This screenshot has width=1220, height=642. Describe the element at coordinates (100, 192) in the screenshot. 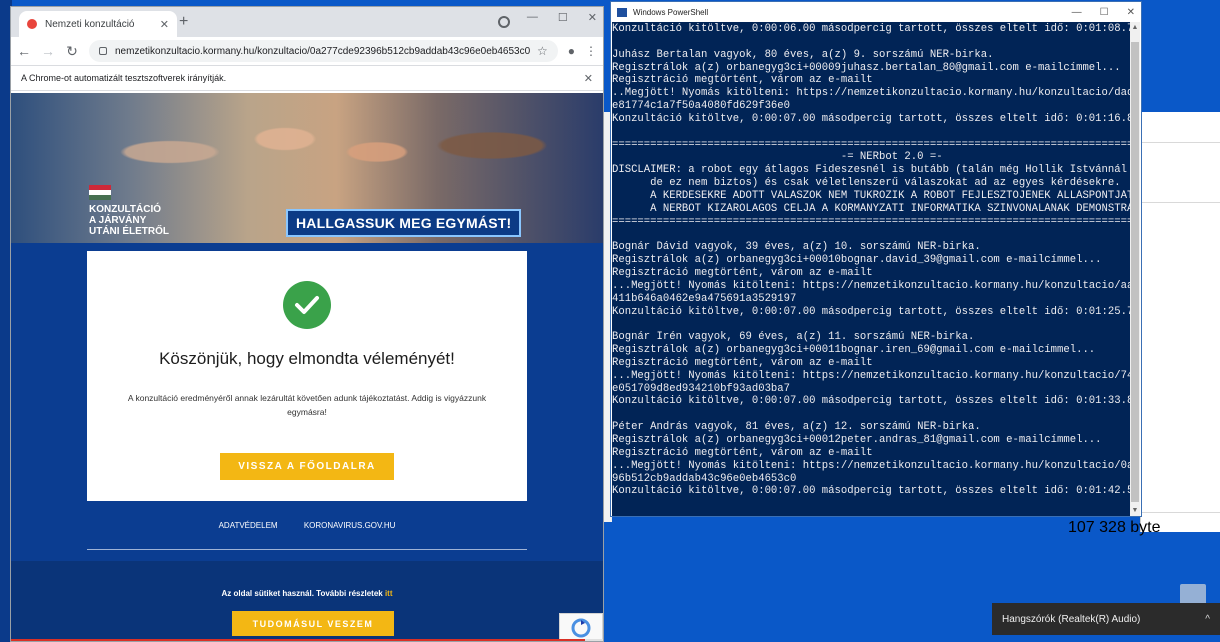

I see `hungarian-flag-icon` at that location.